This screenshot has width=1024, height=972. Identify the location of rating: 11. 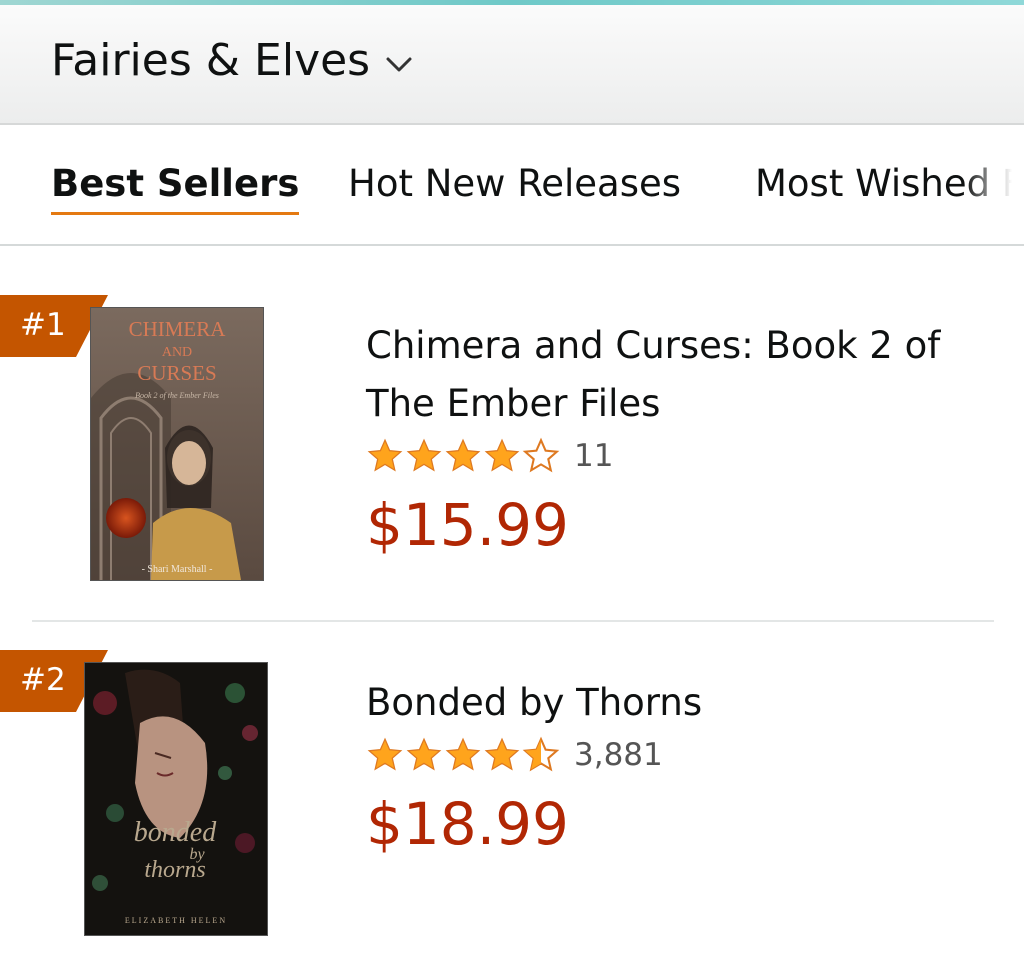
(676, 456).